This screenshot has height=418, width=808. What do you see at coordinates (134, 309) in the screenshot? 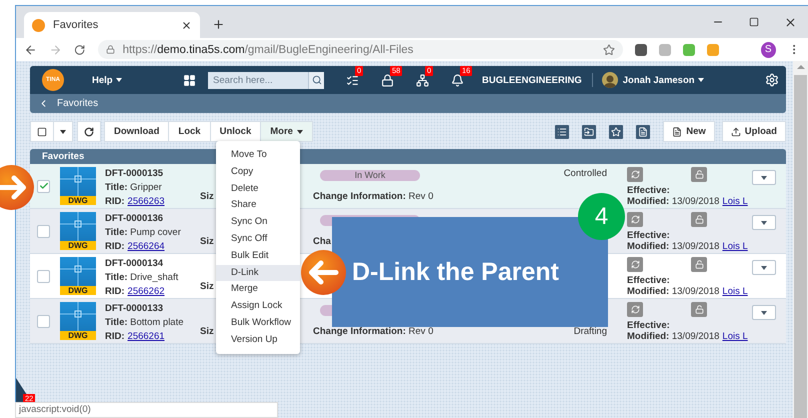
I see `document-number: DFT-0000133` at bounding box center [134, 309].